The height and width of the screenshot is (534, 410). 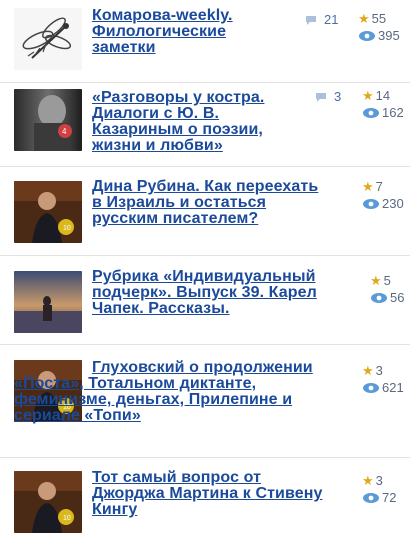 I want to click on item-title-link: Комарова-weekly. Филологические заметки, so click(x=187, y=32).